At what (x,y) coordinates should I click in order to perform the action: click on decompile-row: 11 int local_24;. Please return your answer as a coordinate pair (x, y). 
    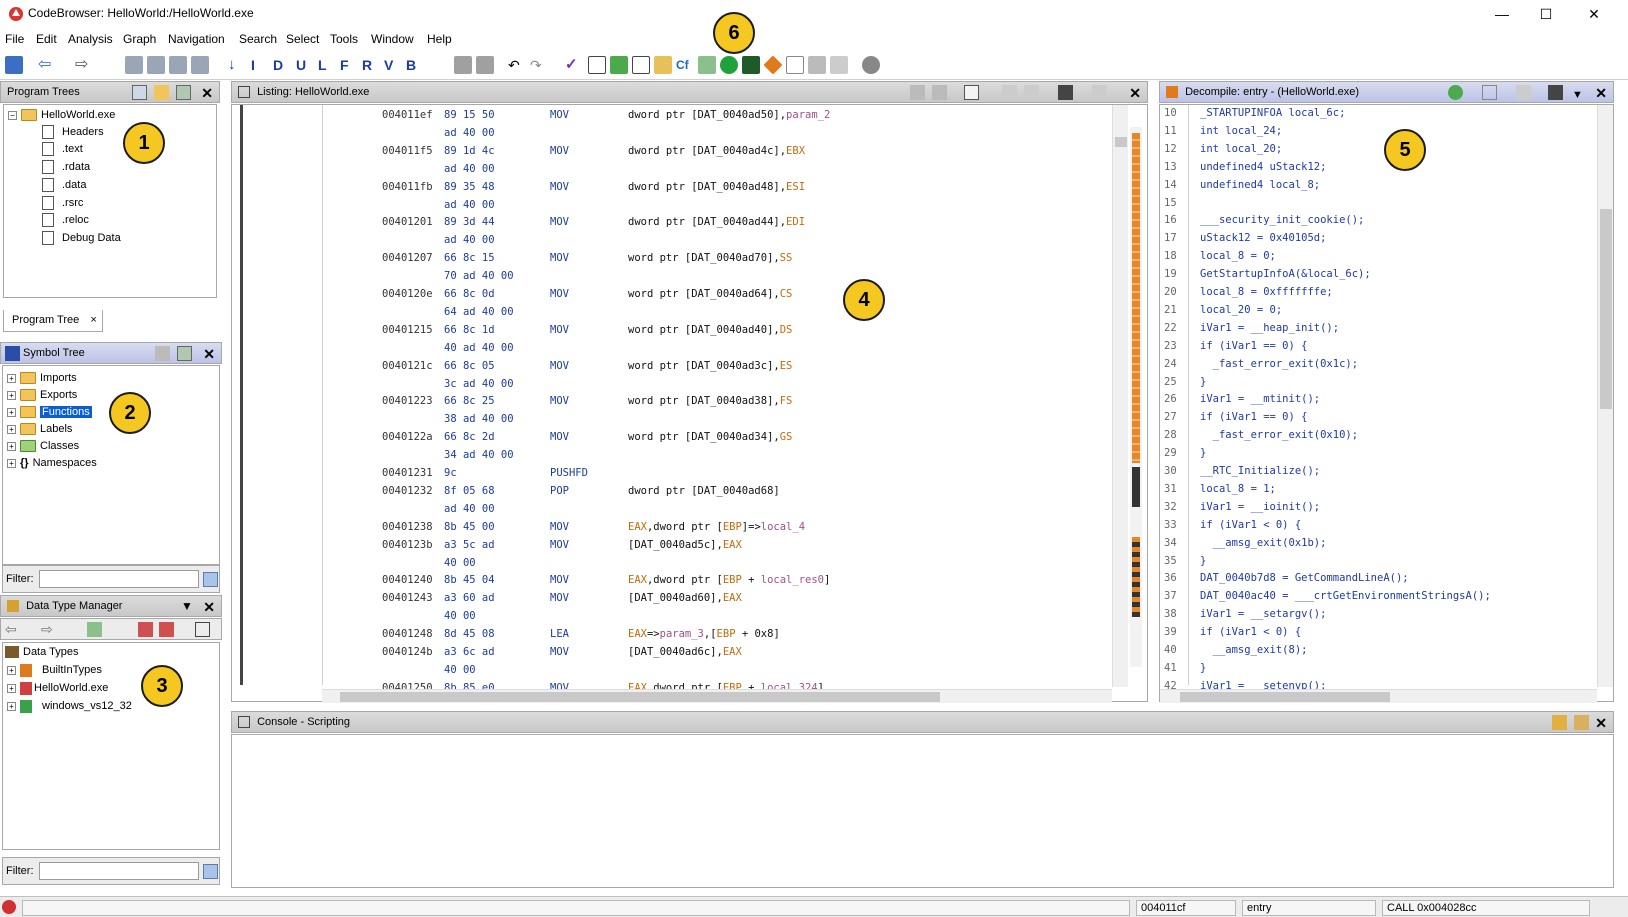
    Looking at the image, I should click on (1379, 131).